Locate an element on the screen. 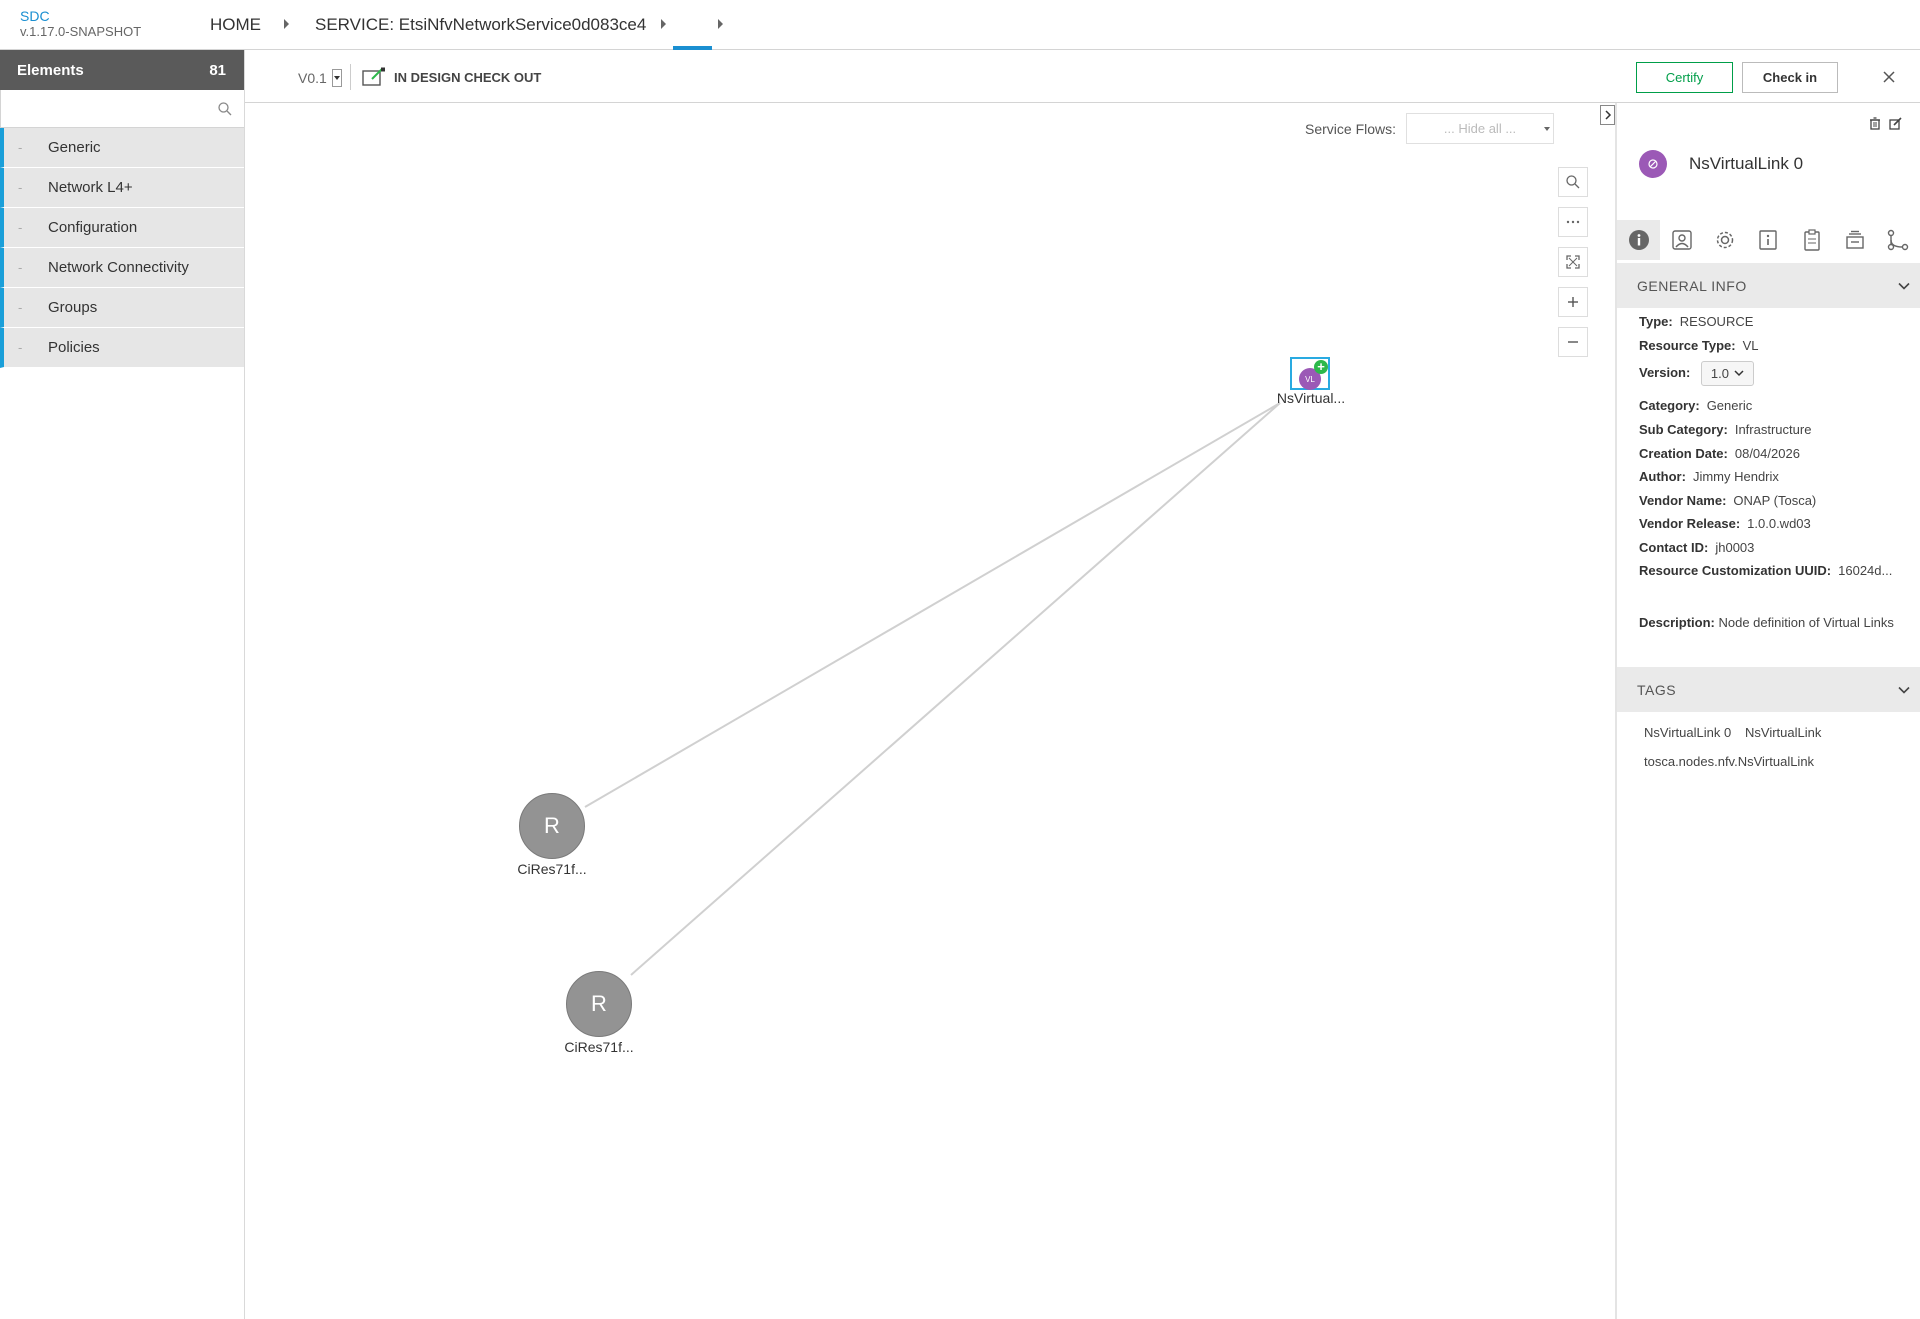 This screenshot has width=1920, height=1319. panel-actions is located at coordinates (1885, 123).